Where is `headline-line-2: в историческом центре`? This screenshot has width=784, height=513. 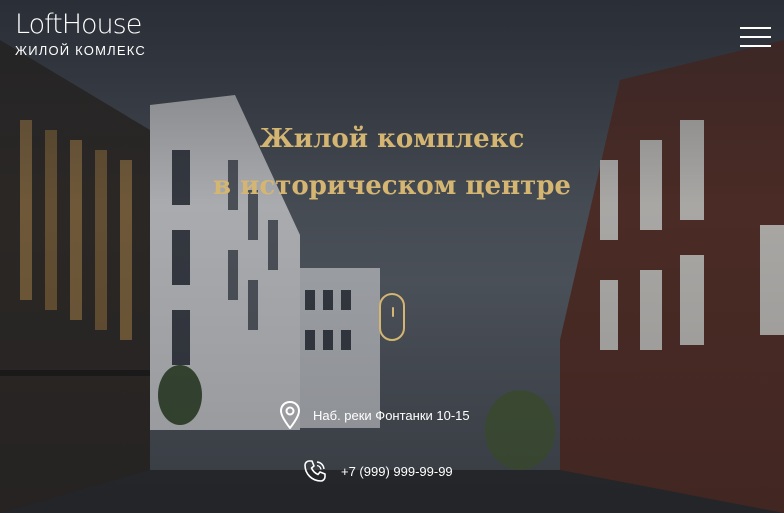 headline-line-2: в историческом центре is located at coordinates (392, 186).